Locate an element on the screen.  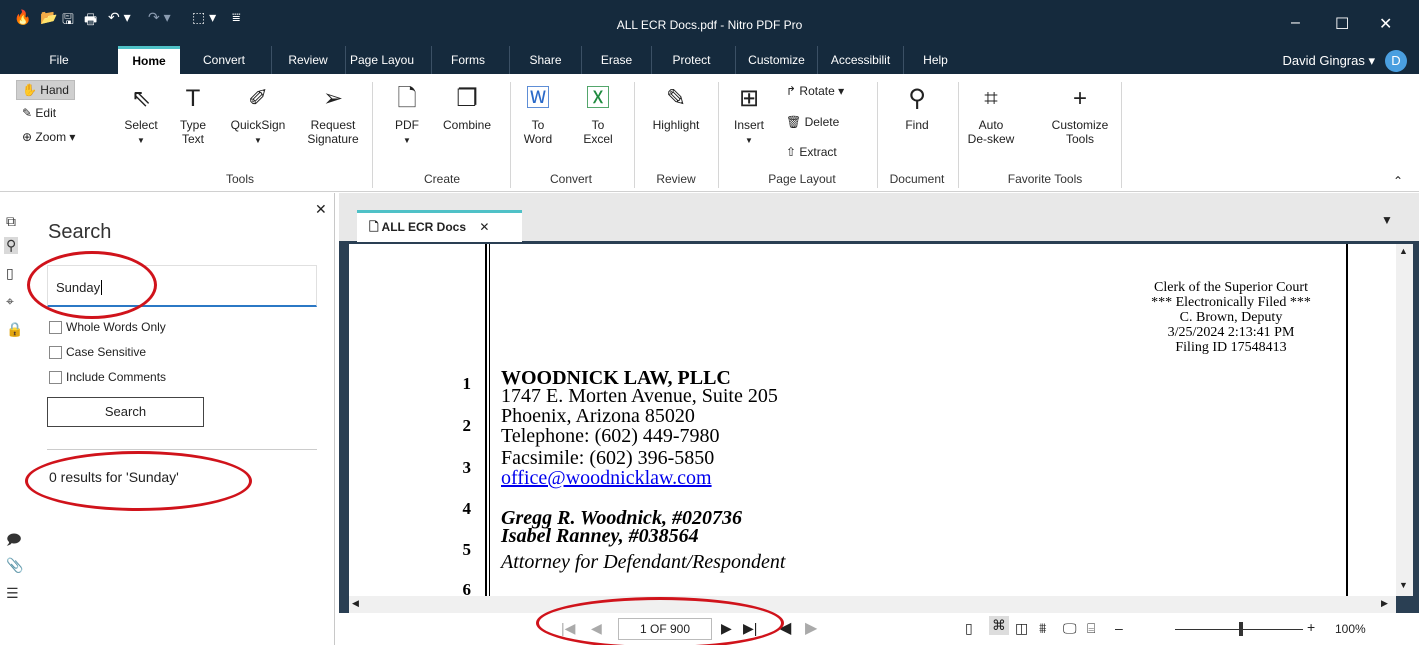
request-signature-button: ➢ Request Signature is located at coordinates (333, 115).